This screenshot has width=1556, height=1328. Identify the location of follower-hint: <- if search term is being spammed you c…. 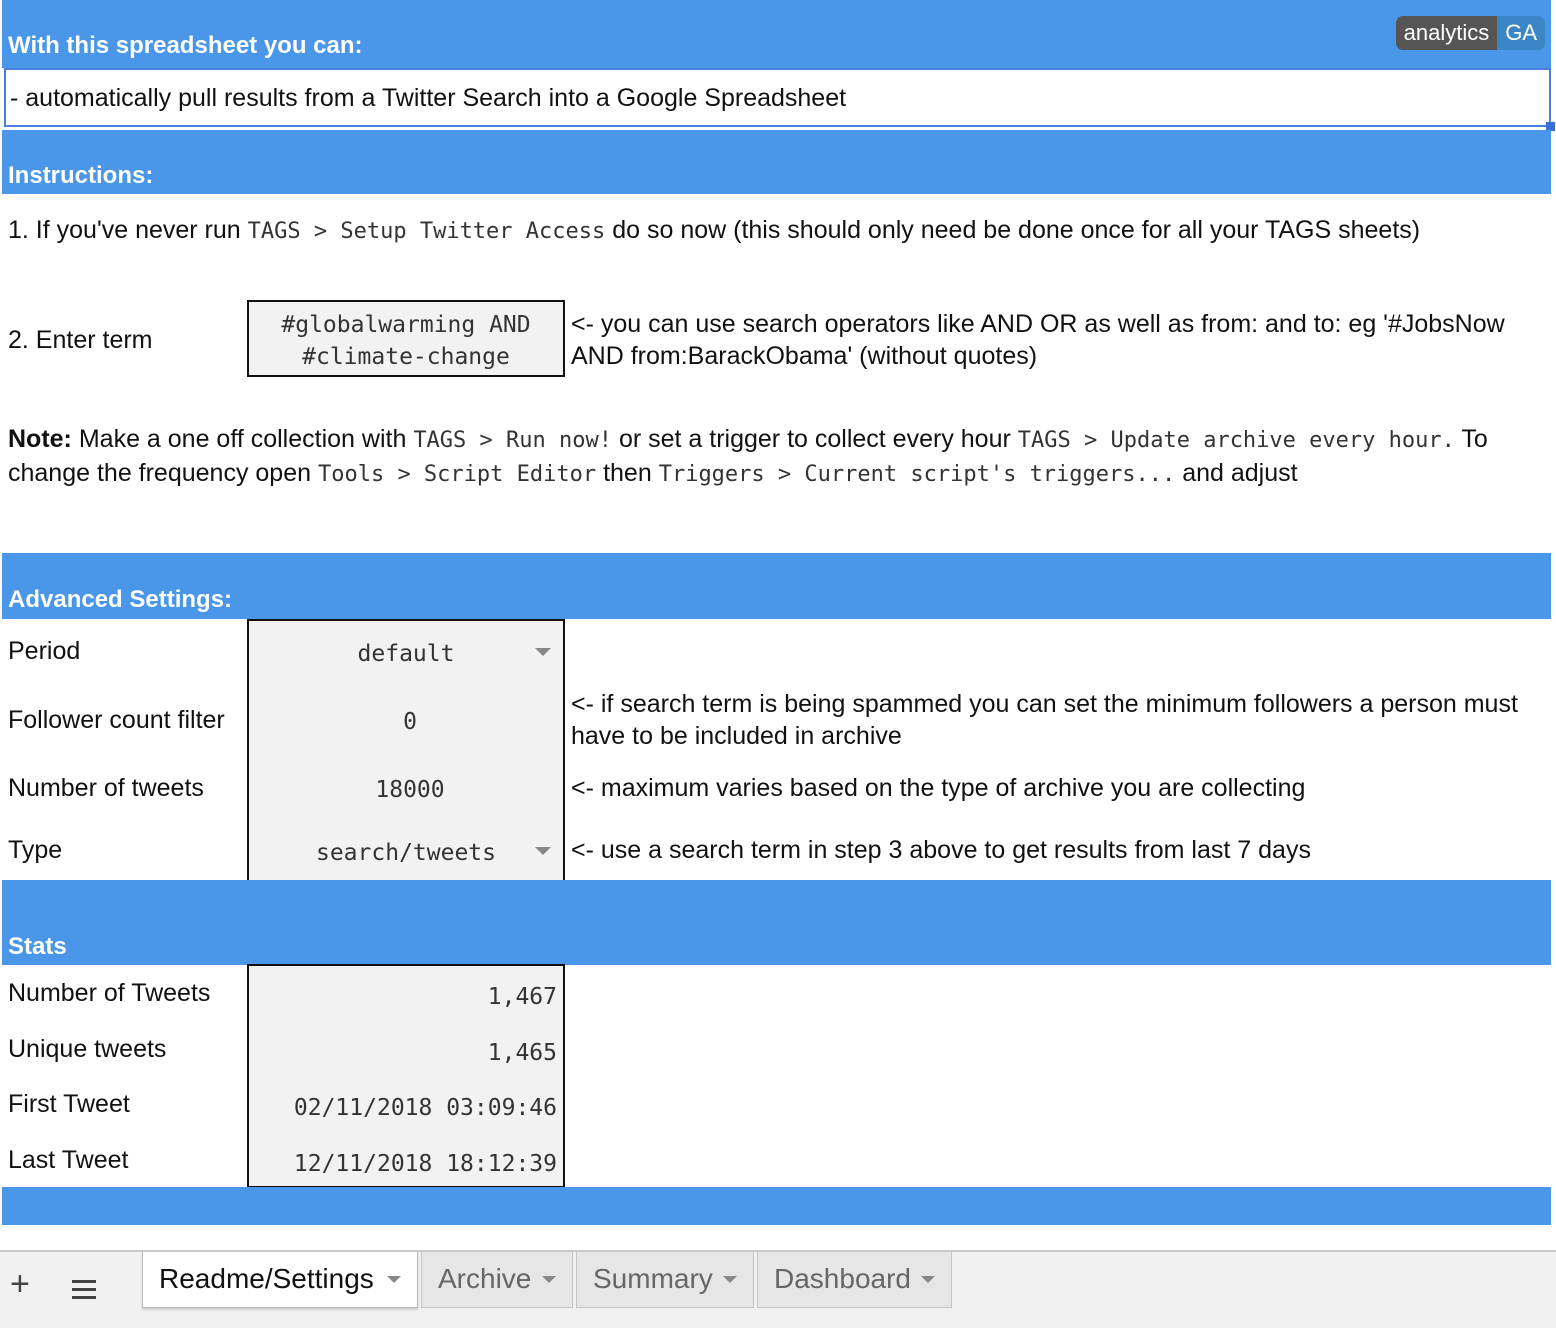
(1044, 720).